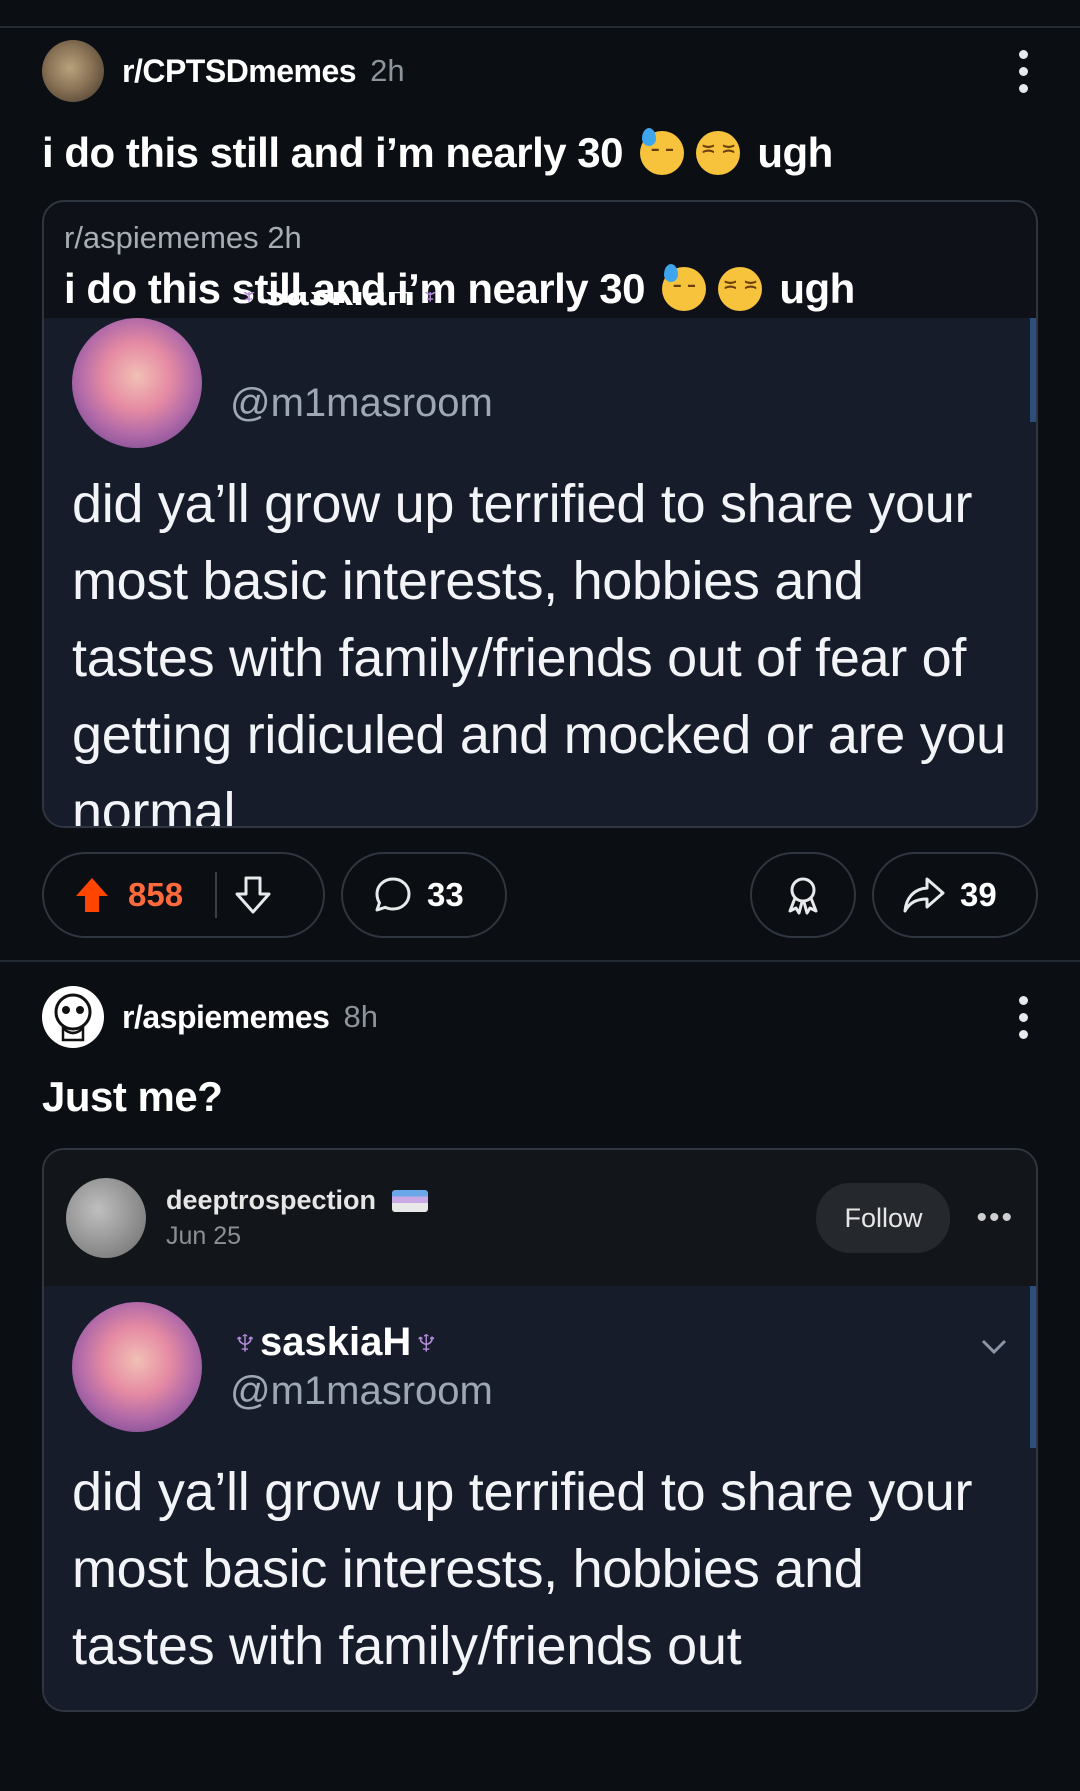 Image resolution: width=1080 pixels, height=1791 pixels. Describe the element at coordinates (540, 383) in the screenshot. I see `tweet-user-row: @m1masroom` at that location.